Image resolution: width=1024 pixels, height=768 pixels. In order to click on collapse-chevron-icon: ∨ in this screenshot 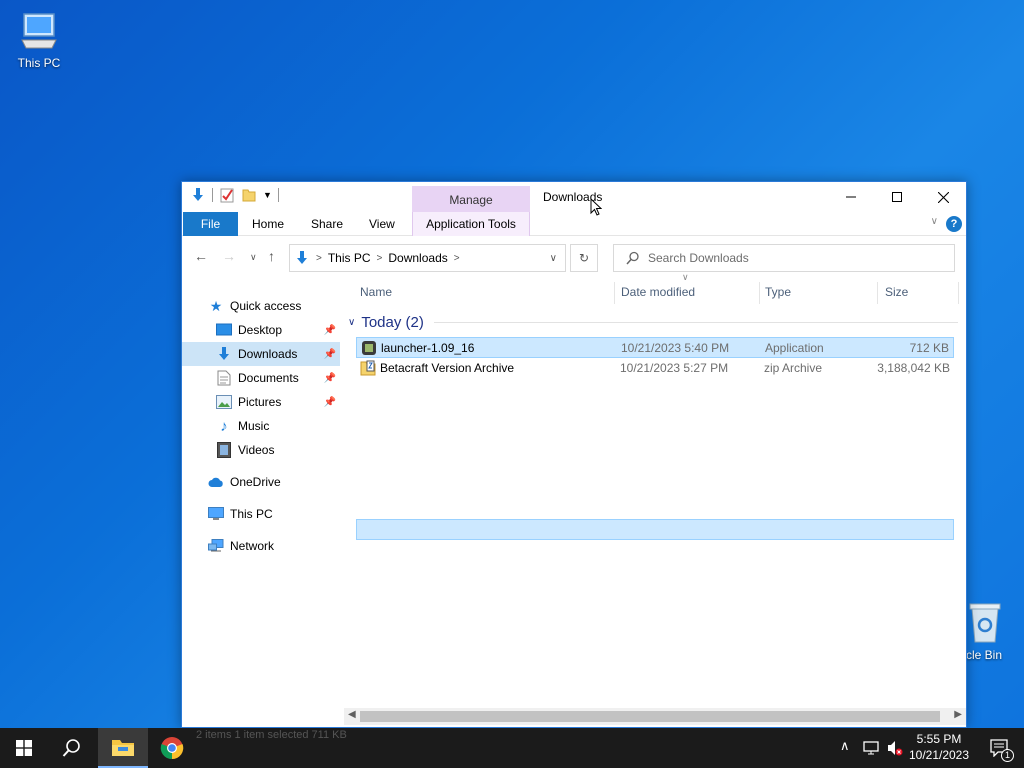, I will do `click(351, 322)`.